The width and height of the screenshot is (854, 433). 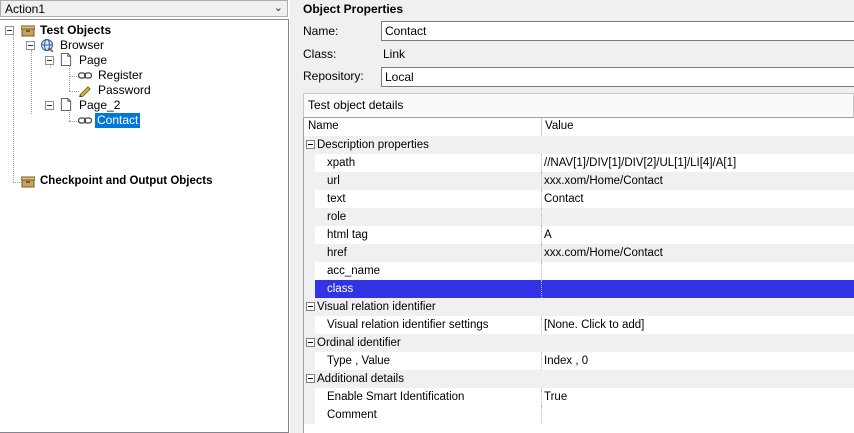 What do you see at coordinates (408, 325) in the screenshot?
I see `property-name: Visual relation identifier settings` at bounding box center [408, 325].